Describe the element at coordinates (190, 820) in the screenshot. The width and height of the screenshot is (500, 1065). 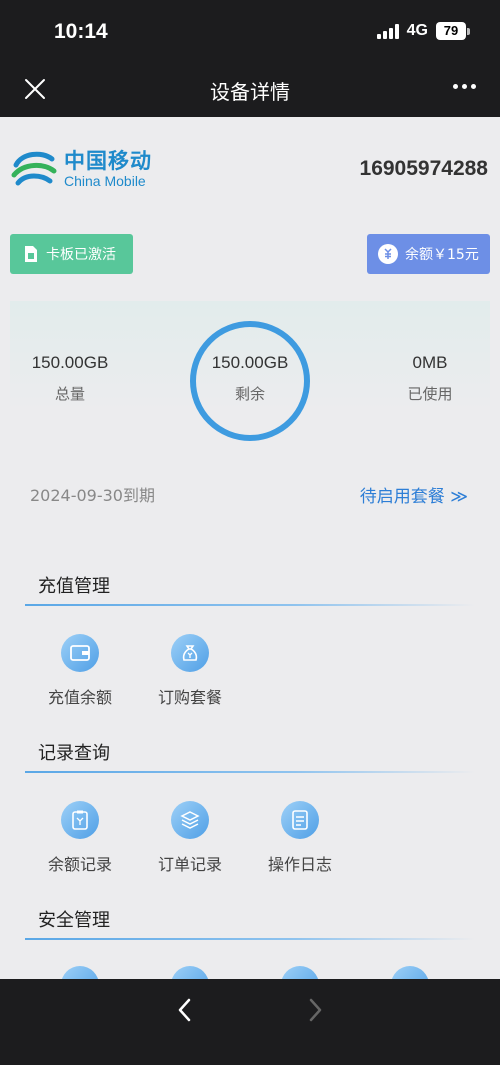
I see `layers-icon` at that location.